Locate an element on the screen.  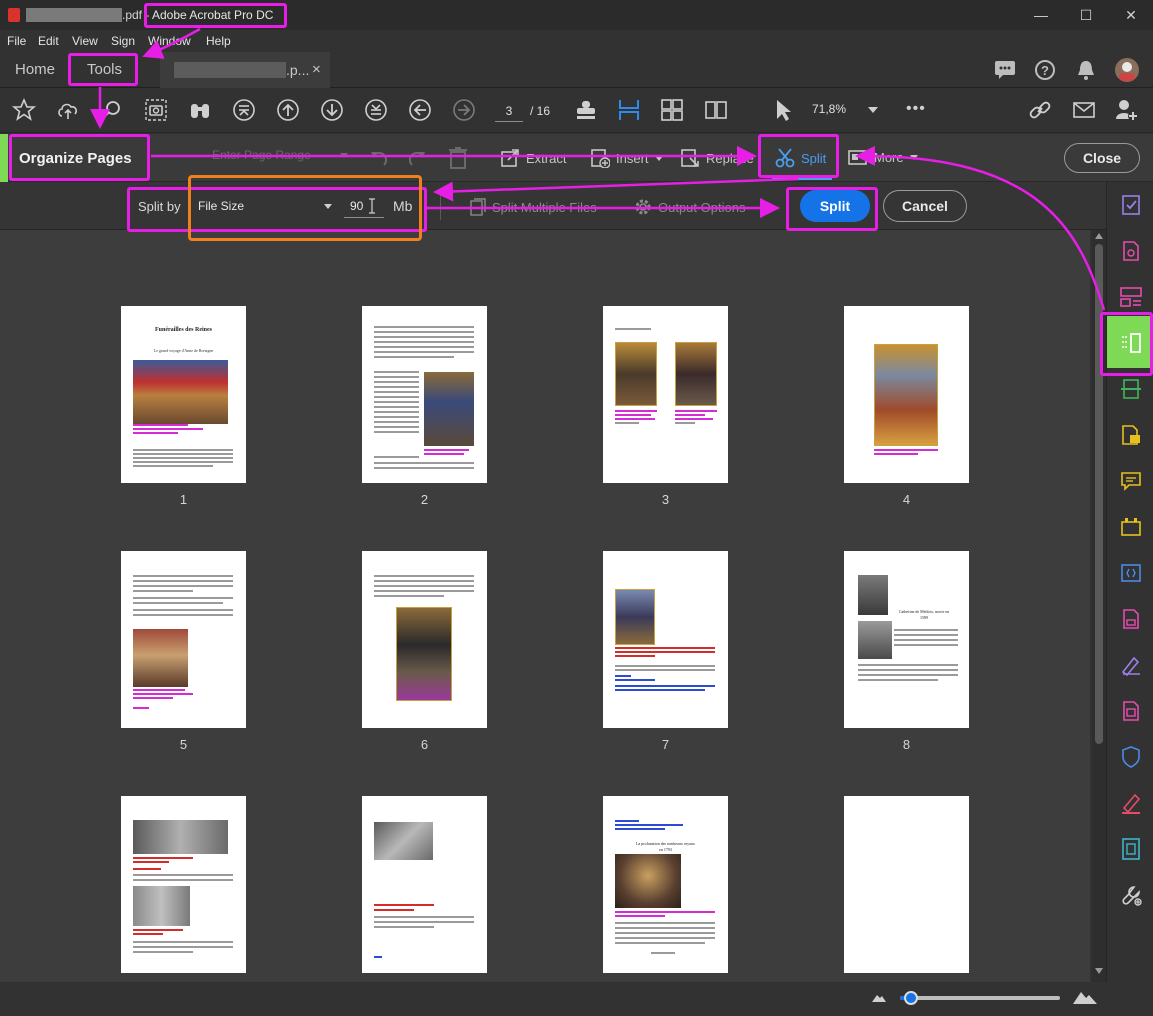
select-icon is located at coordinates (783, 110).